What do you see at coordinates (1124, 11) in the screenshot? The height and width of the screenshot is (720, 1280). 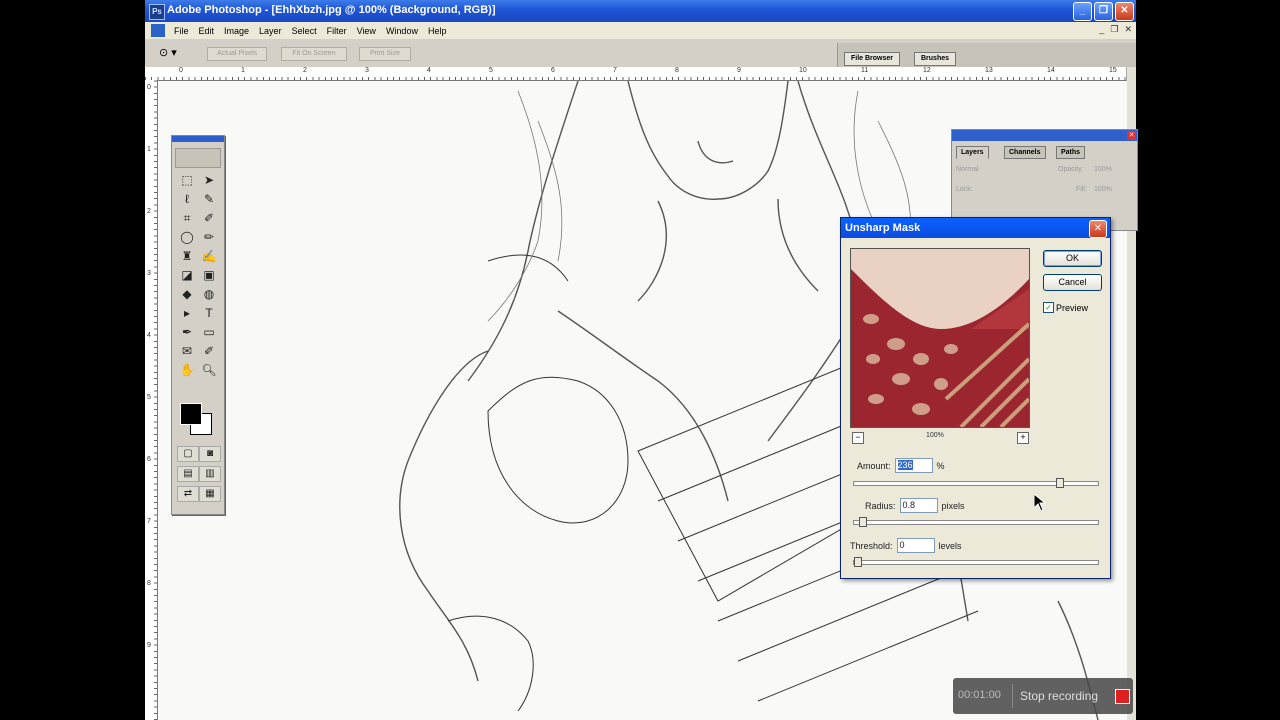 I see `close-button: ✕` at bounding box center [1124, 11].